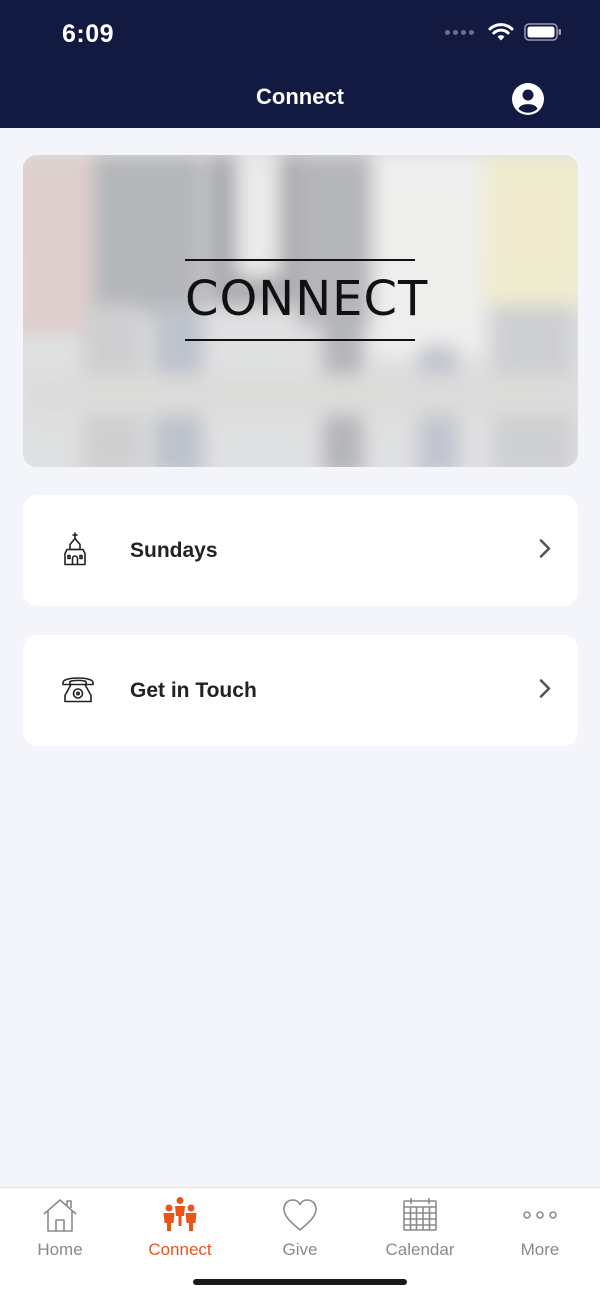  Describe the element at coordinates (300, 1213) in the screenshot. I see `heart-icon` at that location.